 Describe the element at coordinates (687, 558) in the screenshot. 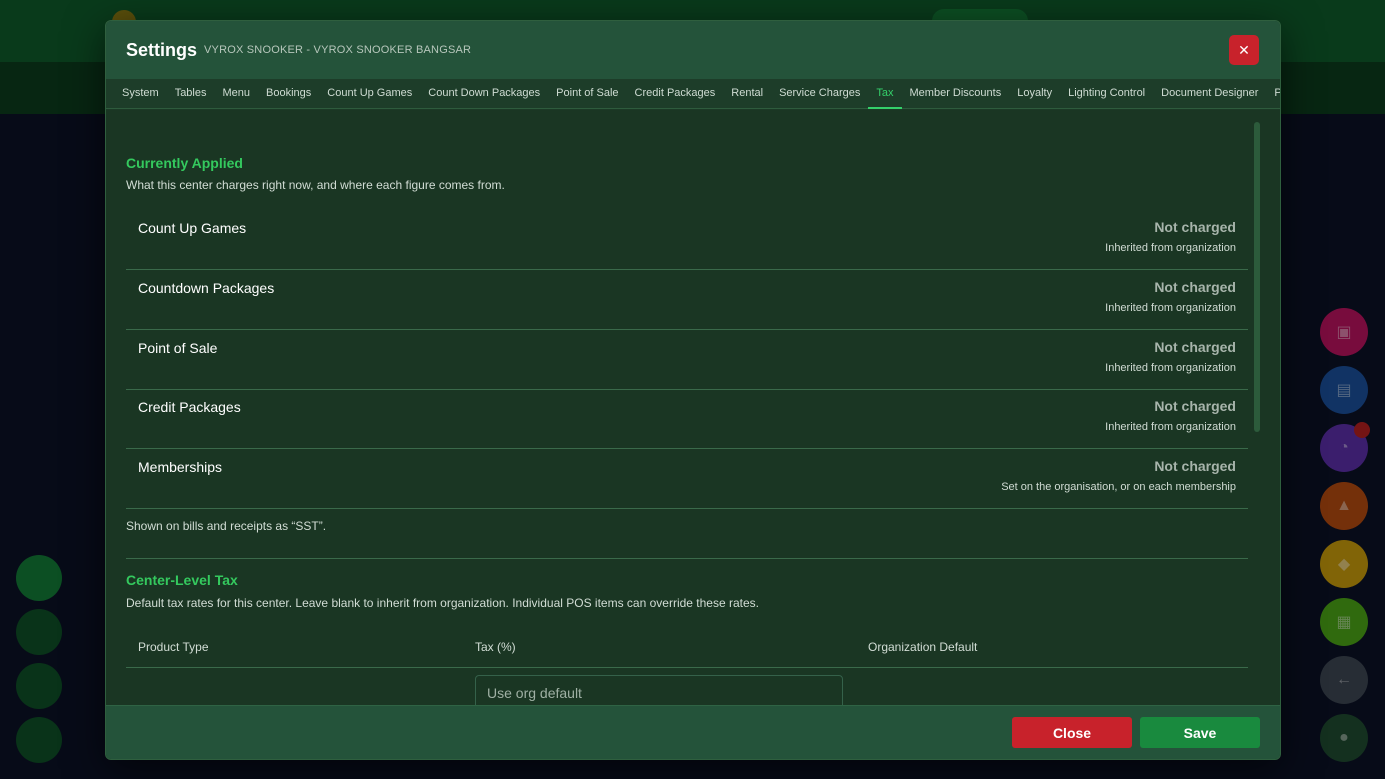

I see `section-divider` at that location.